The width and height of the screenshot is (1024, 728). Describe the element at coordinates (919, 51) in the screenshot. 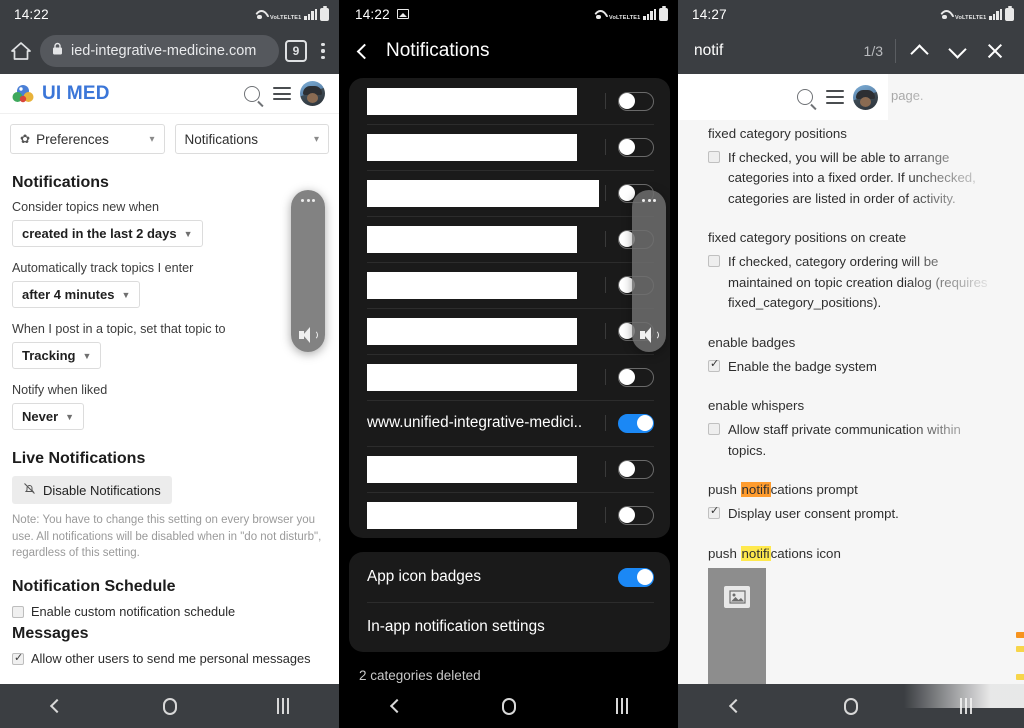

I see `chevron-up-icon` at that location.